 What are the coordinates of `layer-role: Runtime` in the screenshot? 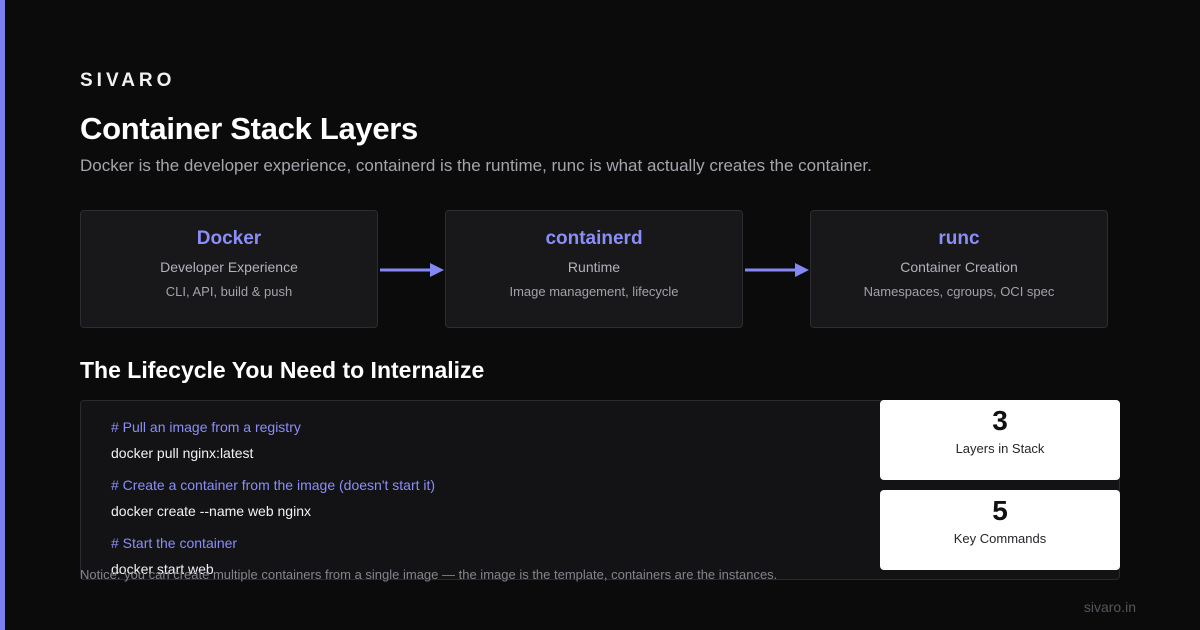 It's located at (594, 267).